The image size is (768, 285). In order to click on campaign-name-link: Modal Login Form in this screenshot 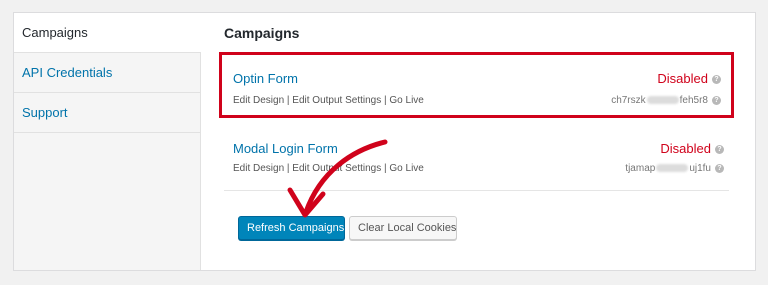, I will do `click(285, 148)`.